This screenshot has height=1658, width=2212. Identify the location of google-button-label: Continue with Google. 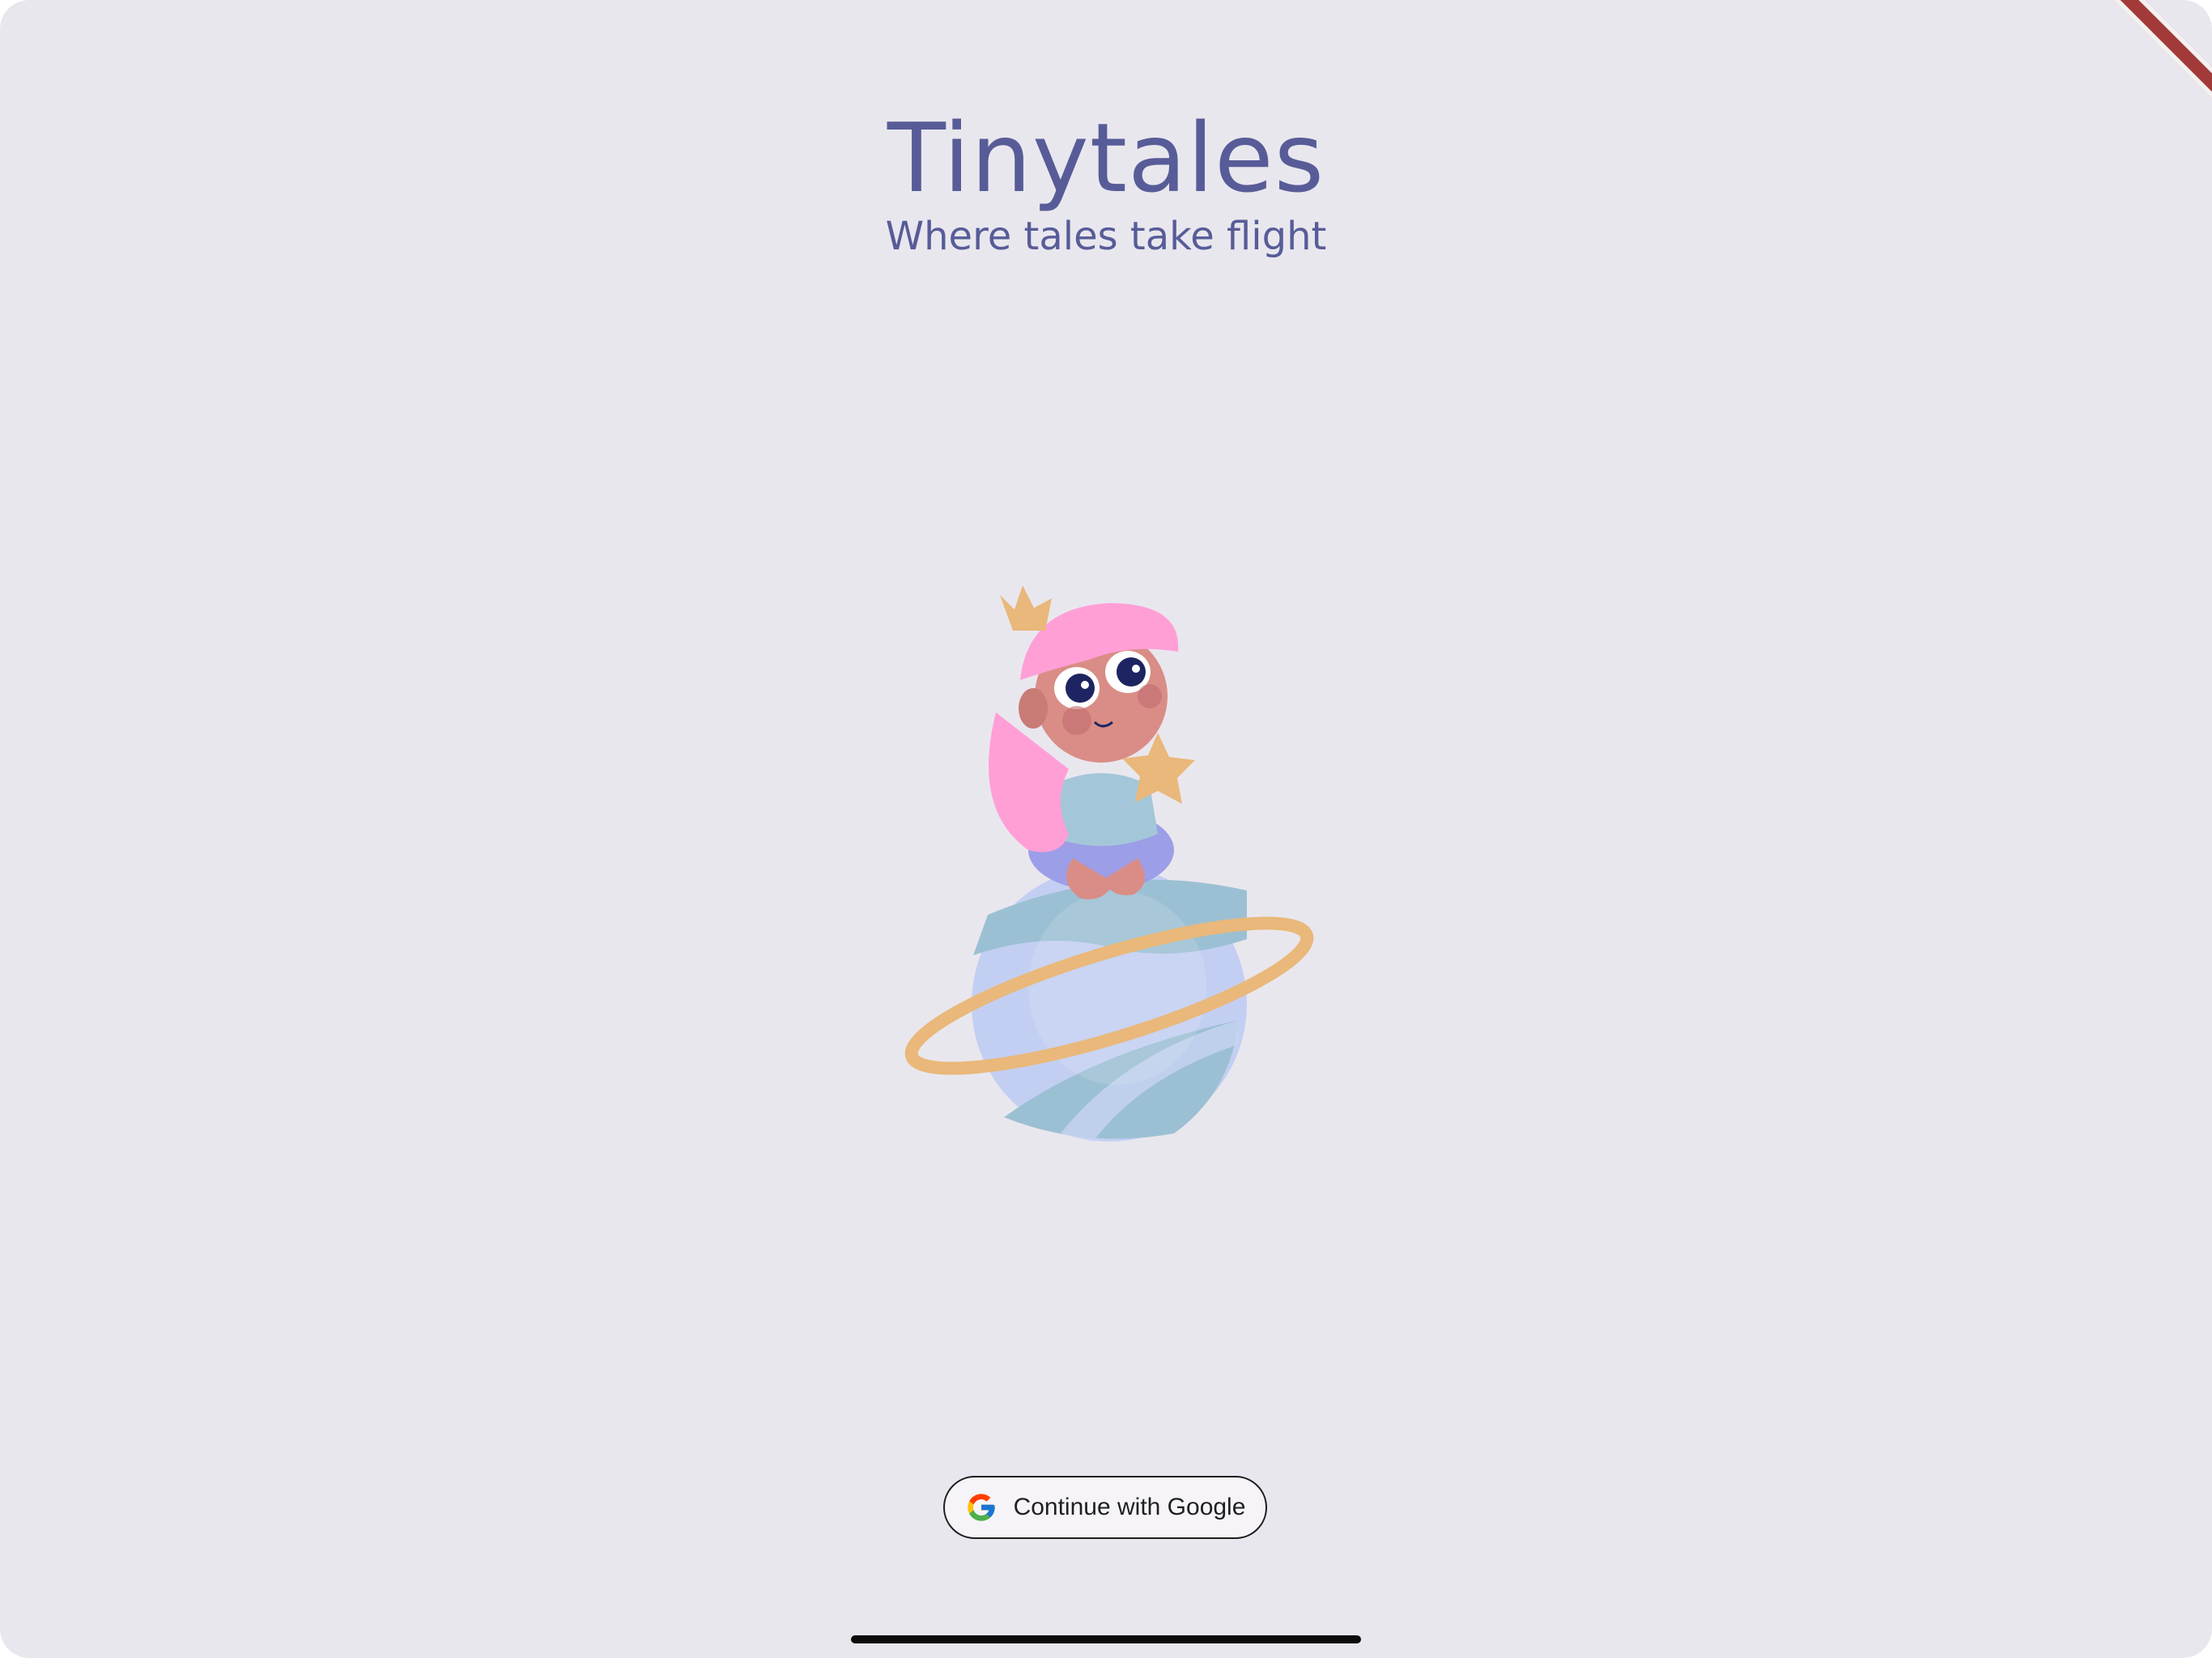
(1129, 1507).